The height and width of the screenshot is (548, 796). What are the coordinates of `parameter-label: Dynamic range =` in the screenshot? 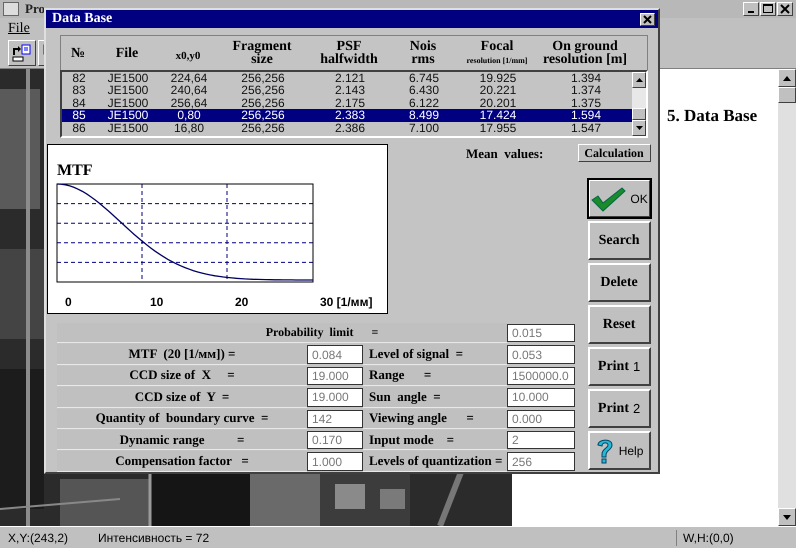 It's located at (182, 440).